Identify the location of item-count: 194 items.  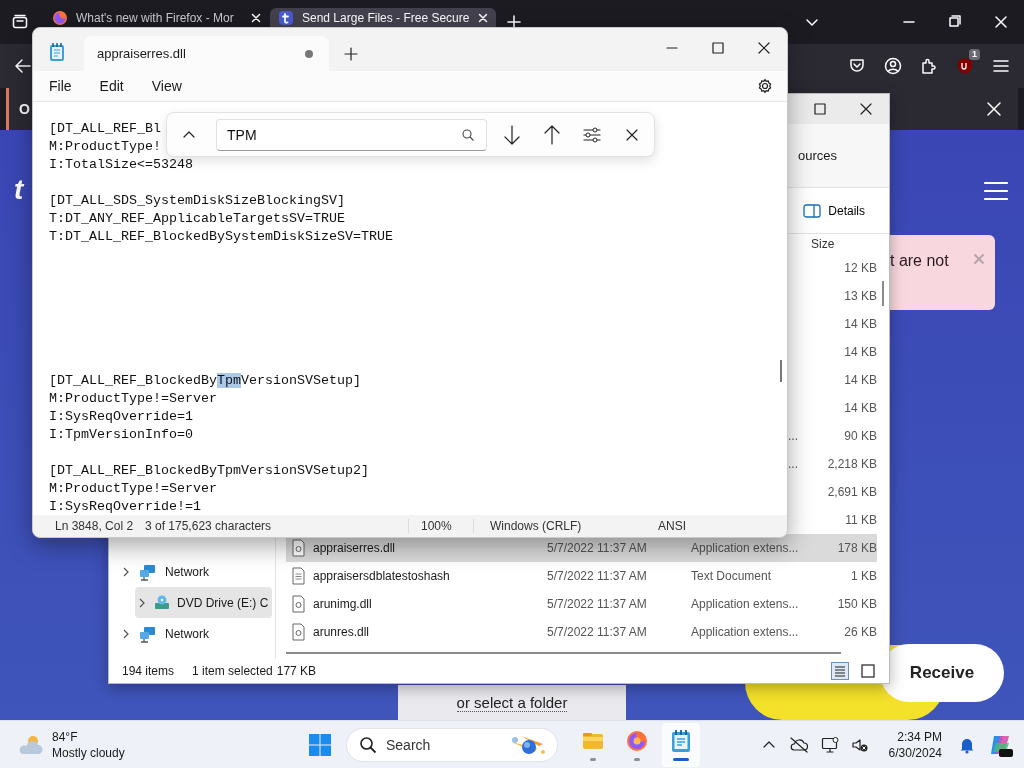
(148, 671).